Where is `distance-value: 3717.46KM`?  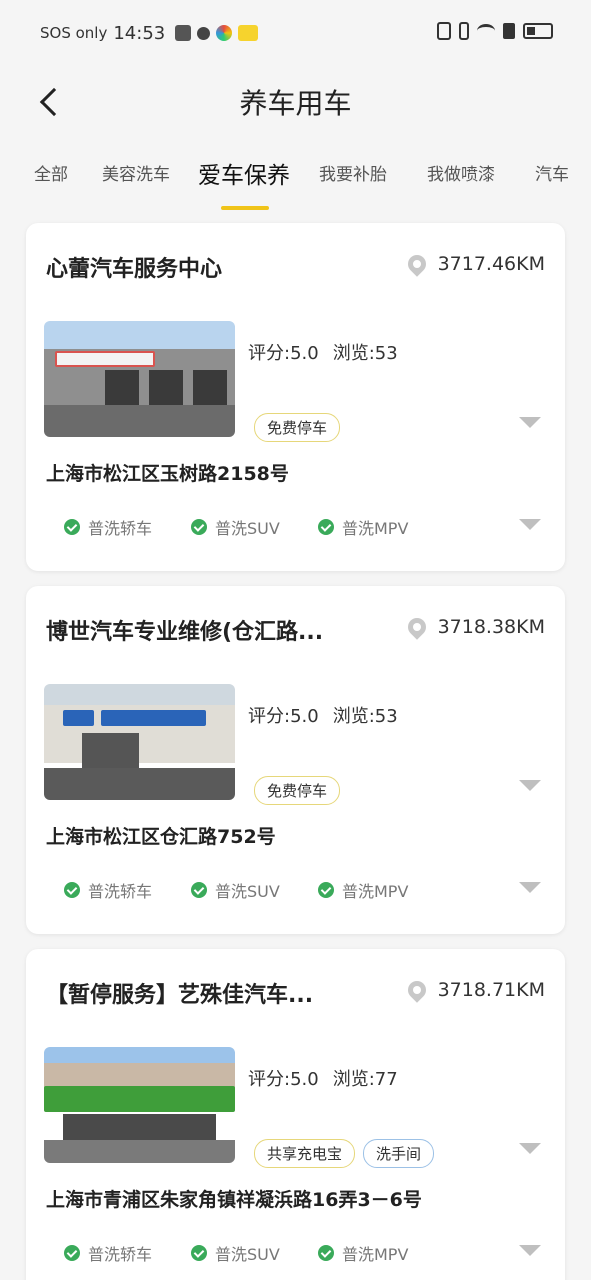 distance-value: 3717.46KM is located at coordinates (491, 264).